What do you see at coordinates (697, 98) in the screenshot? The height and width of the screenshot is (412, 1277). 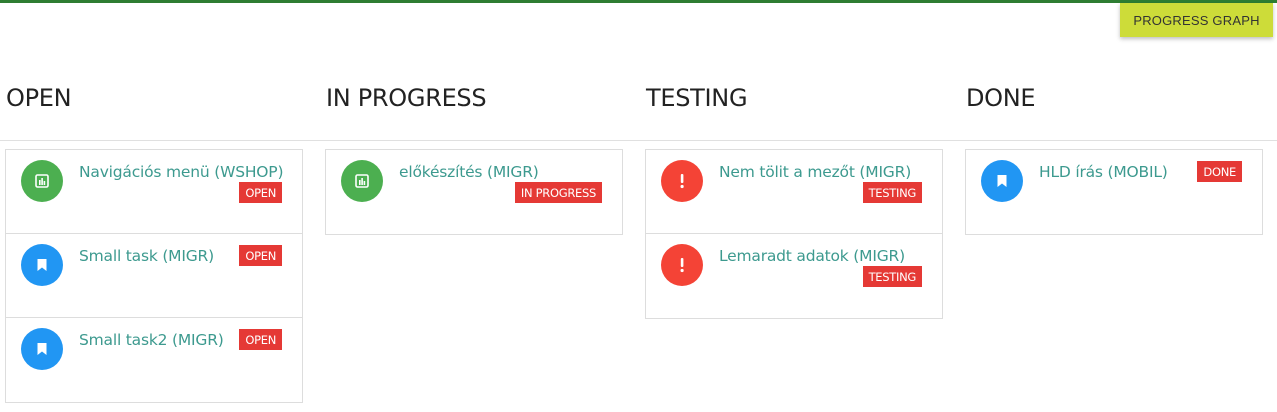 I see `column-title-testing: TESTING` at bounding box center [697, 98].